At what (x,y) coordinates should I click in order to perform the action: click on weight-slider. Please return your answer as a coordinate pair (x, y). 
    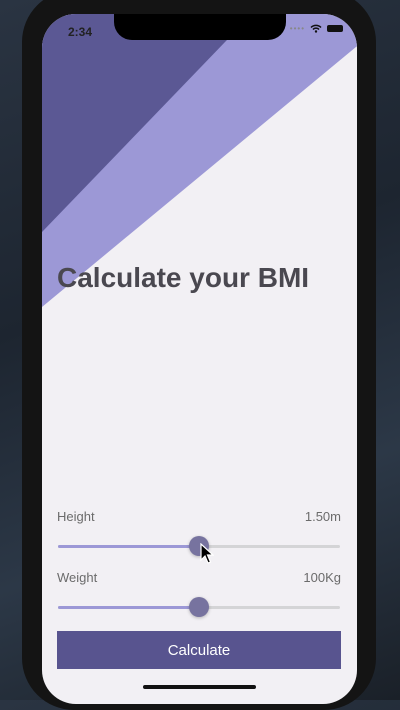
    Looking at the image, I should click on (199, 607).